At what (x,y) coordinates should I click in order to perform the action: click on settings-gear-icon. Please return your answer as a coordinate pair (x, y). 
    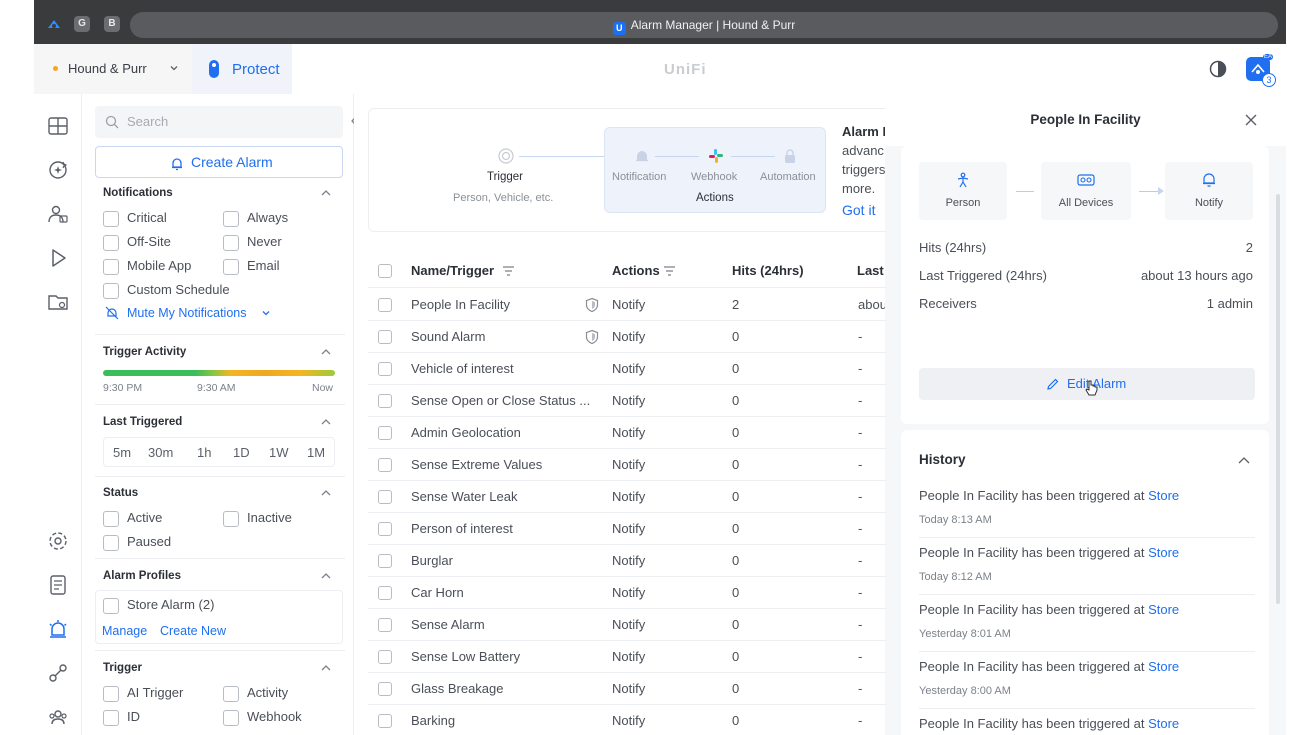
    Looking at the image, I should click on (58, 541).